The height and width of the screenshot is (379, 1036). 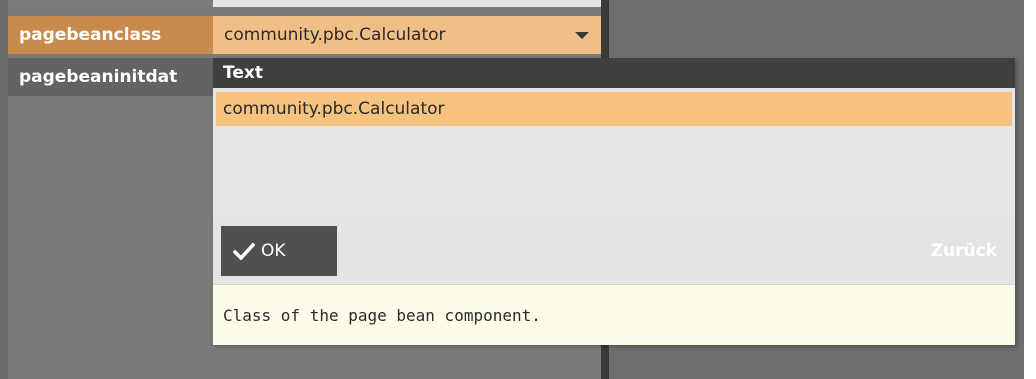 What do you see at coordinates (110, 77) in the screenshot?
I see `property-name-pagebeaninitdat: pagebeaninitdat` at bounding box center [110, 77].